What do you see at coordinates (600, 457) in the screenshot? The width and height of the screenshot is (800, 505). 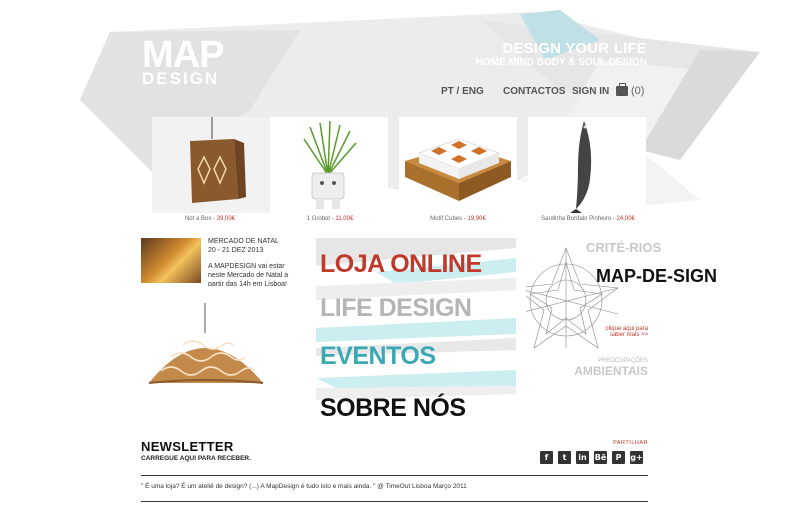 I see `behance-icon: Bē` at bounding box center [600, 457].